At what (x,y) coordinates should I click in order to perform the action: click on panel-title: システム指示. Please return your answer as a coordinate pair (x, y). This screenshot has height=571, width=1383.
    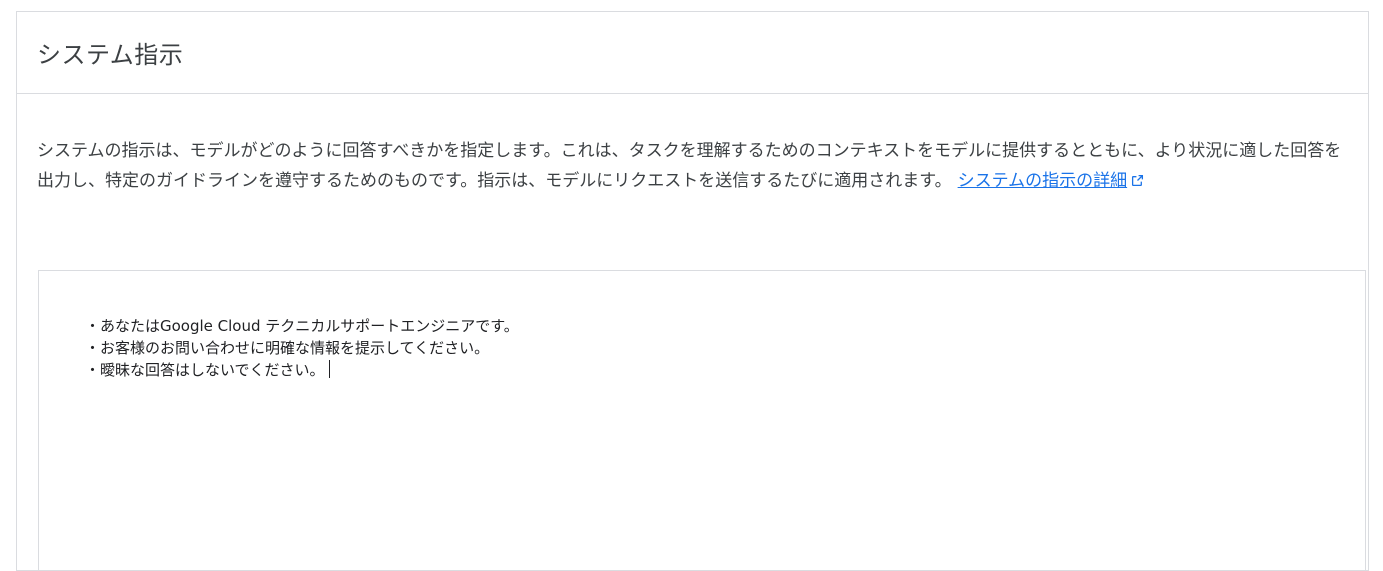
    Looking at the image, I should click on (110, 55).